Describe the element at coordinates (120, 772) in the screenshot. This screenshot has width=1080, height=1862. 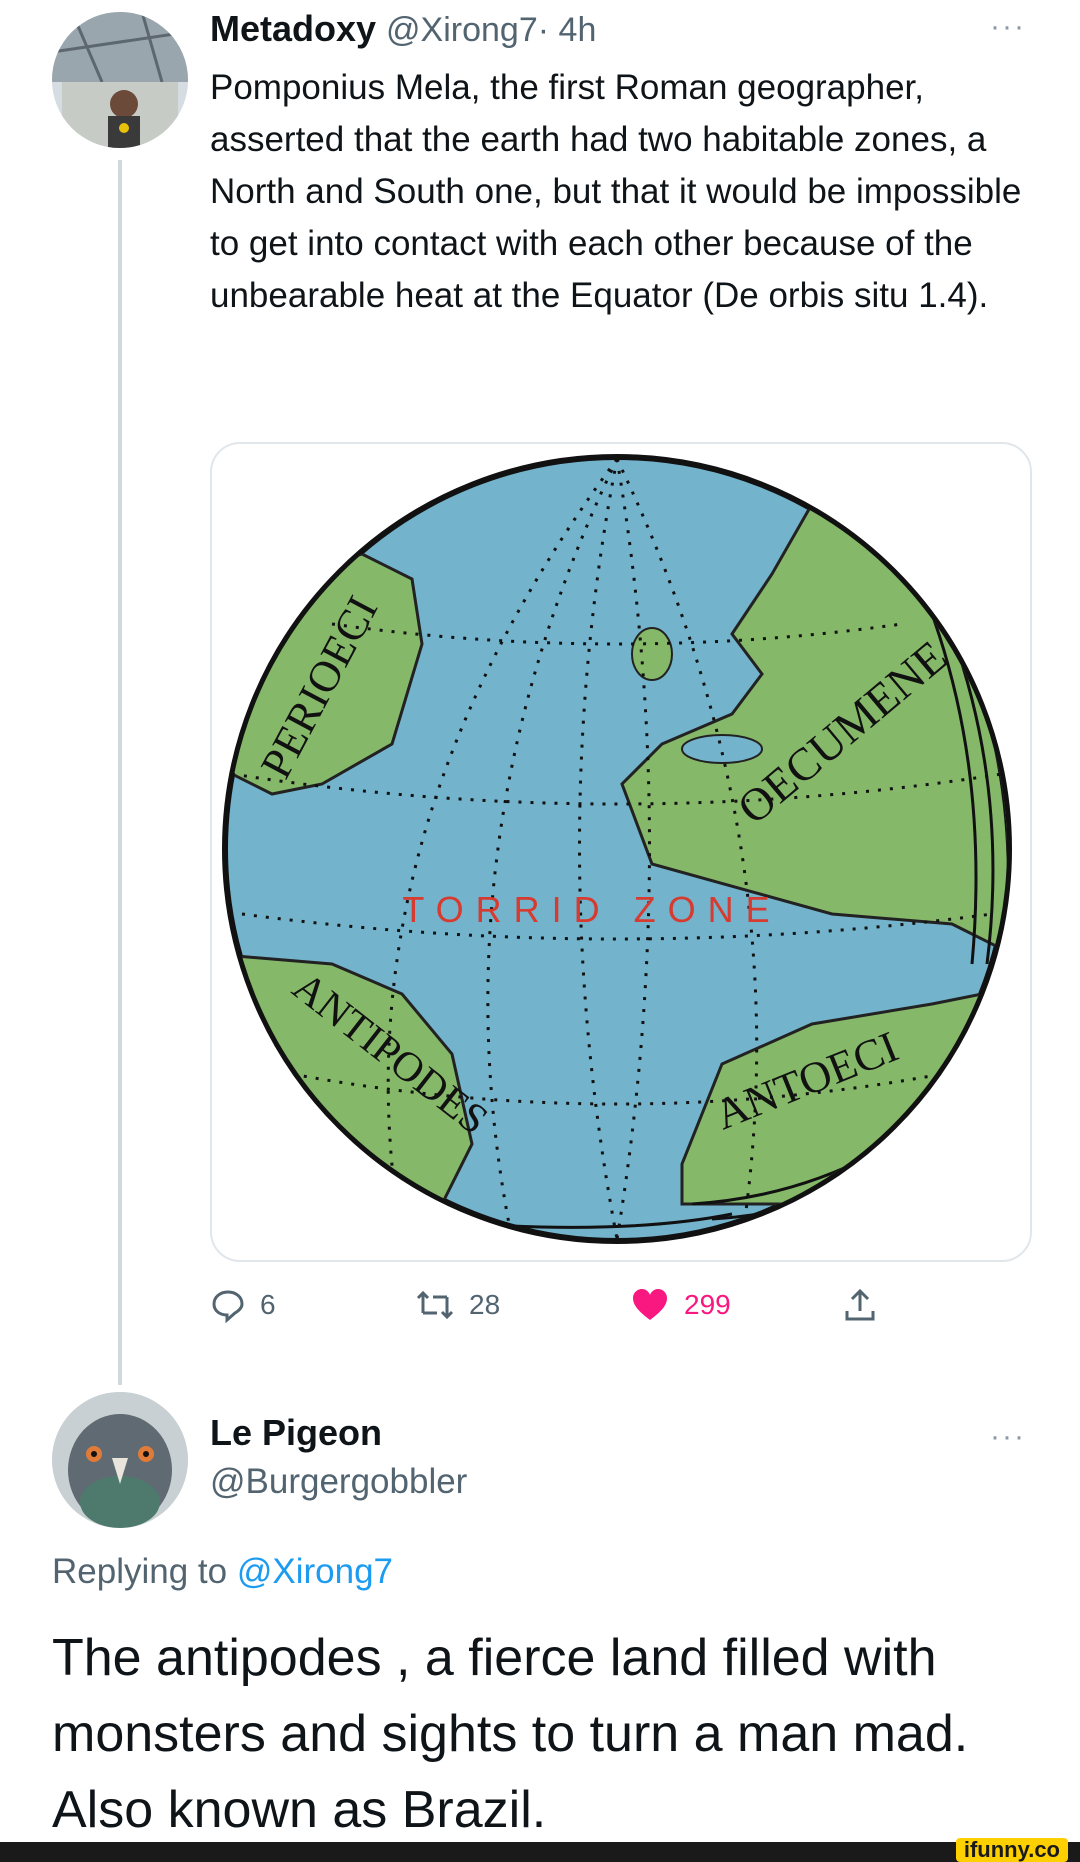
I see `thread-line` at that location.